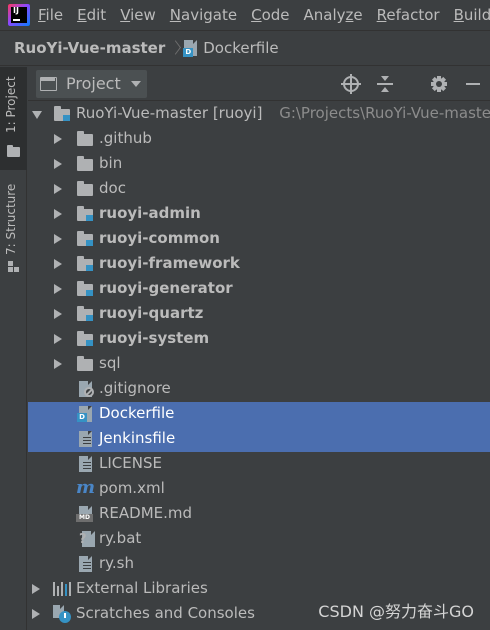 This screenshot has width=490, height=630. Describe the element at coordinates (111, 163) in the screenshot. I see `tree-item-label: bin` at that location.